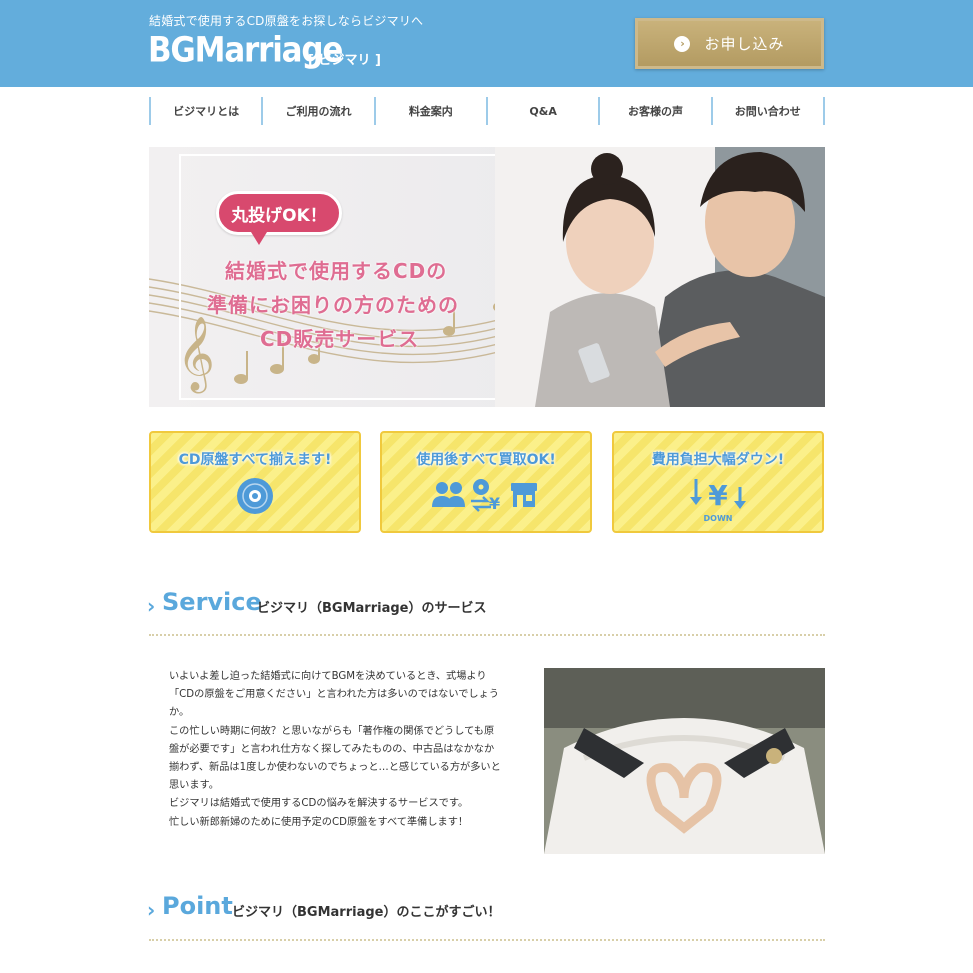 The image size is (973, 973). I want to click on point-section-heading: › Point ビジマリ（BGMarriage）のここがすごい！, so click(486, 917).